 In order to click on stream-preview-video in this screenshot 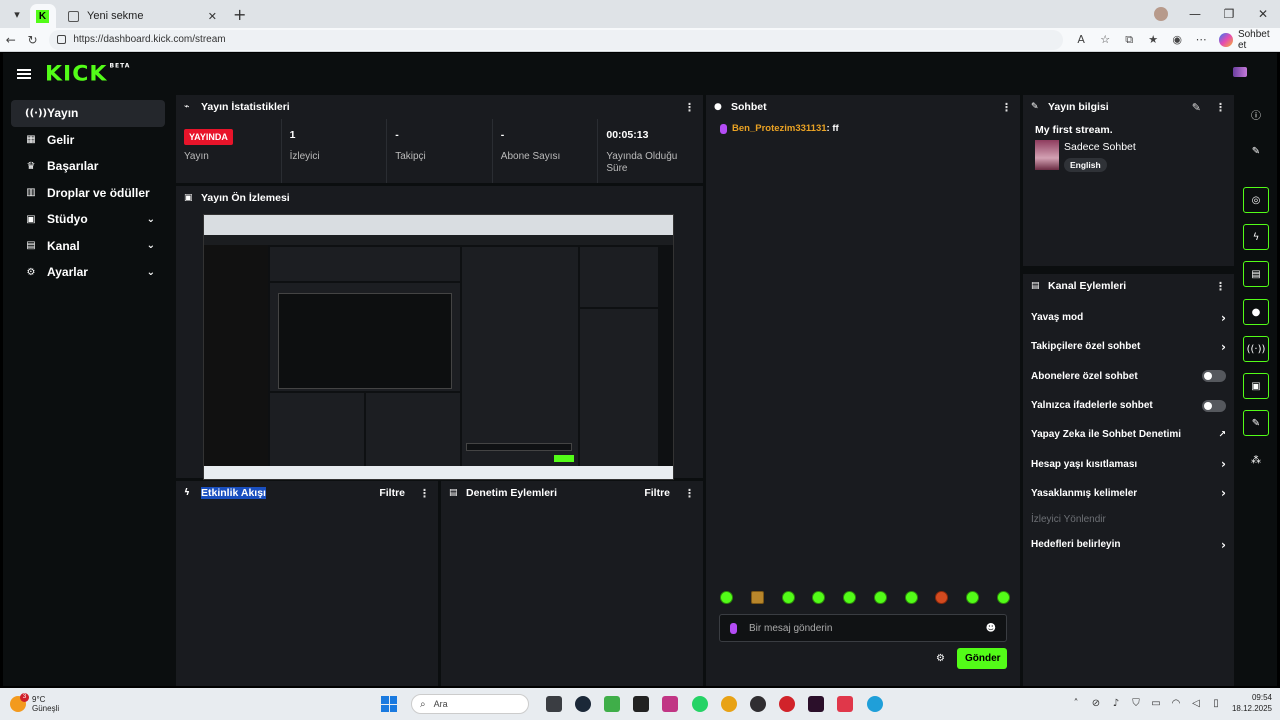, I will do `click(438, 347)`.